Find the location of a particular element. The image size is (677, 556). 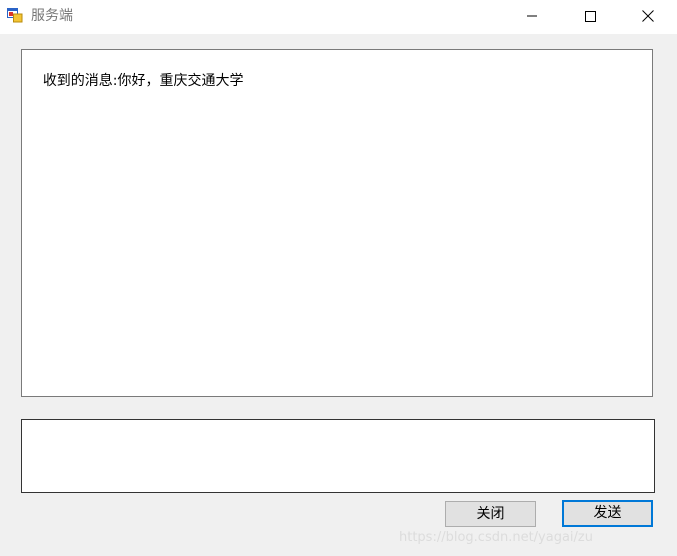

minimize-icon is located at coordinates (532, 16).